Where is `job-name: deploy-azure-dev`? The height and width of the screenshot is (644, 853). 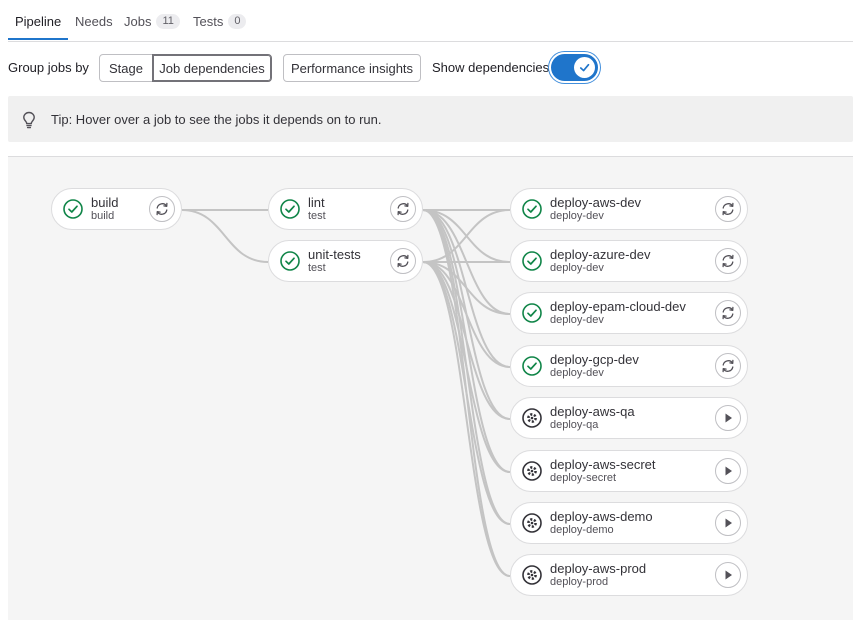 job-name: deploy-azure-dev is located at coordinates (600, 254).